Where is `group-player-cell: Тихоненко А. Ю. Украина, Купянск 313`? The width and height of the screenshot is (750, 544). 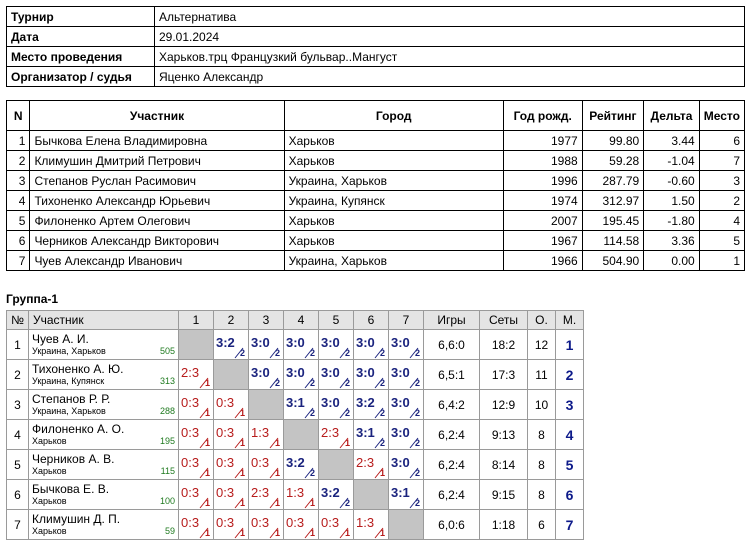 group-player-cell: Тихоненко А. Ю. Украина, Купянск 313 is located at coordinates (103, 374).